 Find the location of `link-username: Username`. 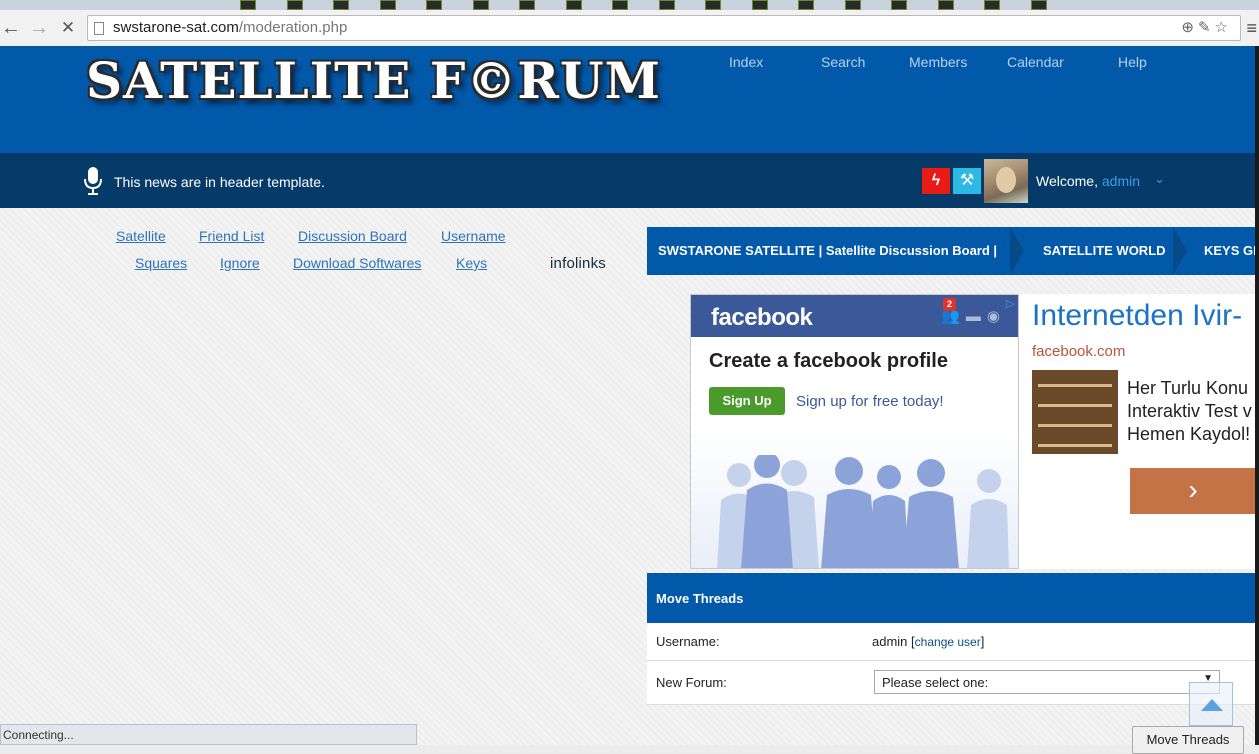

link-username: Username is located at coordinates (473, 236).